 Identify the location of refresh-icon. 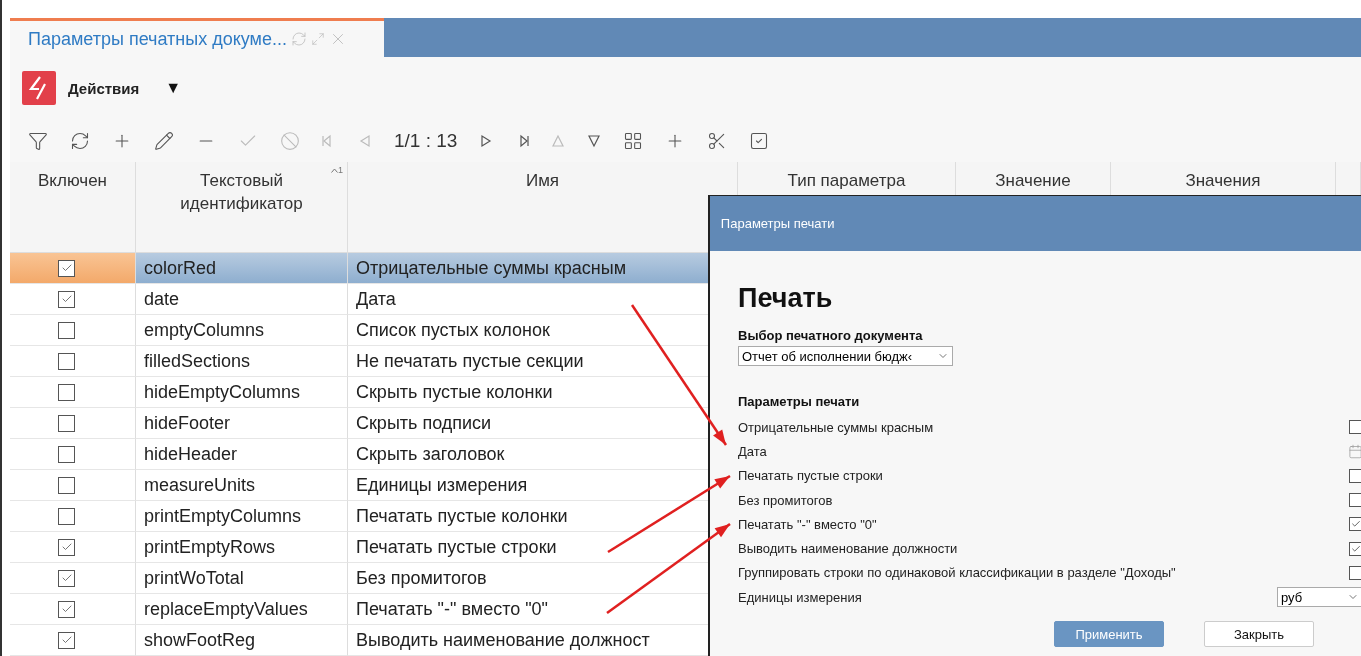
(80, 140).